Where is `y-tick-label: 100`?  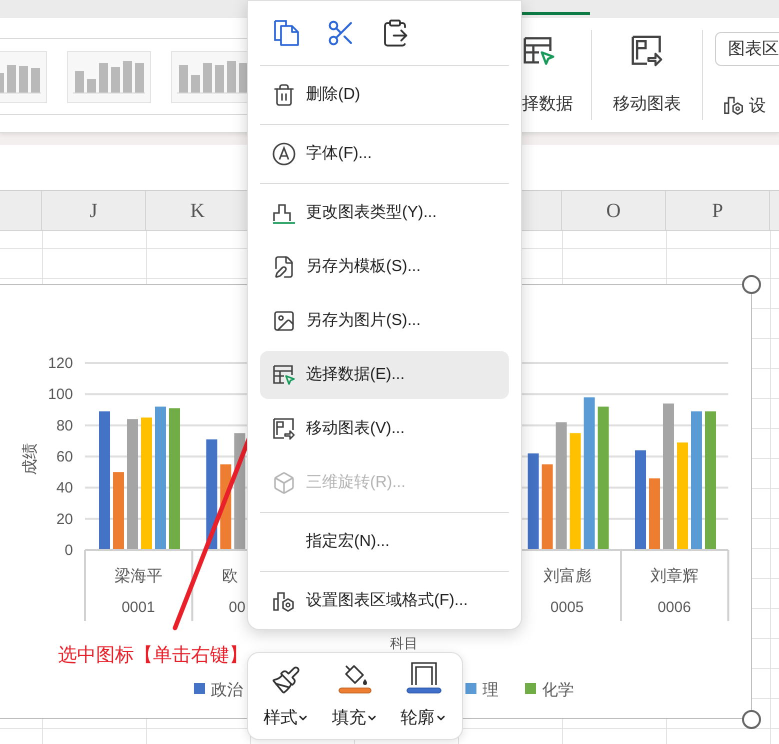 y-tick-label: 100 is located at coordinates (60, 395).